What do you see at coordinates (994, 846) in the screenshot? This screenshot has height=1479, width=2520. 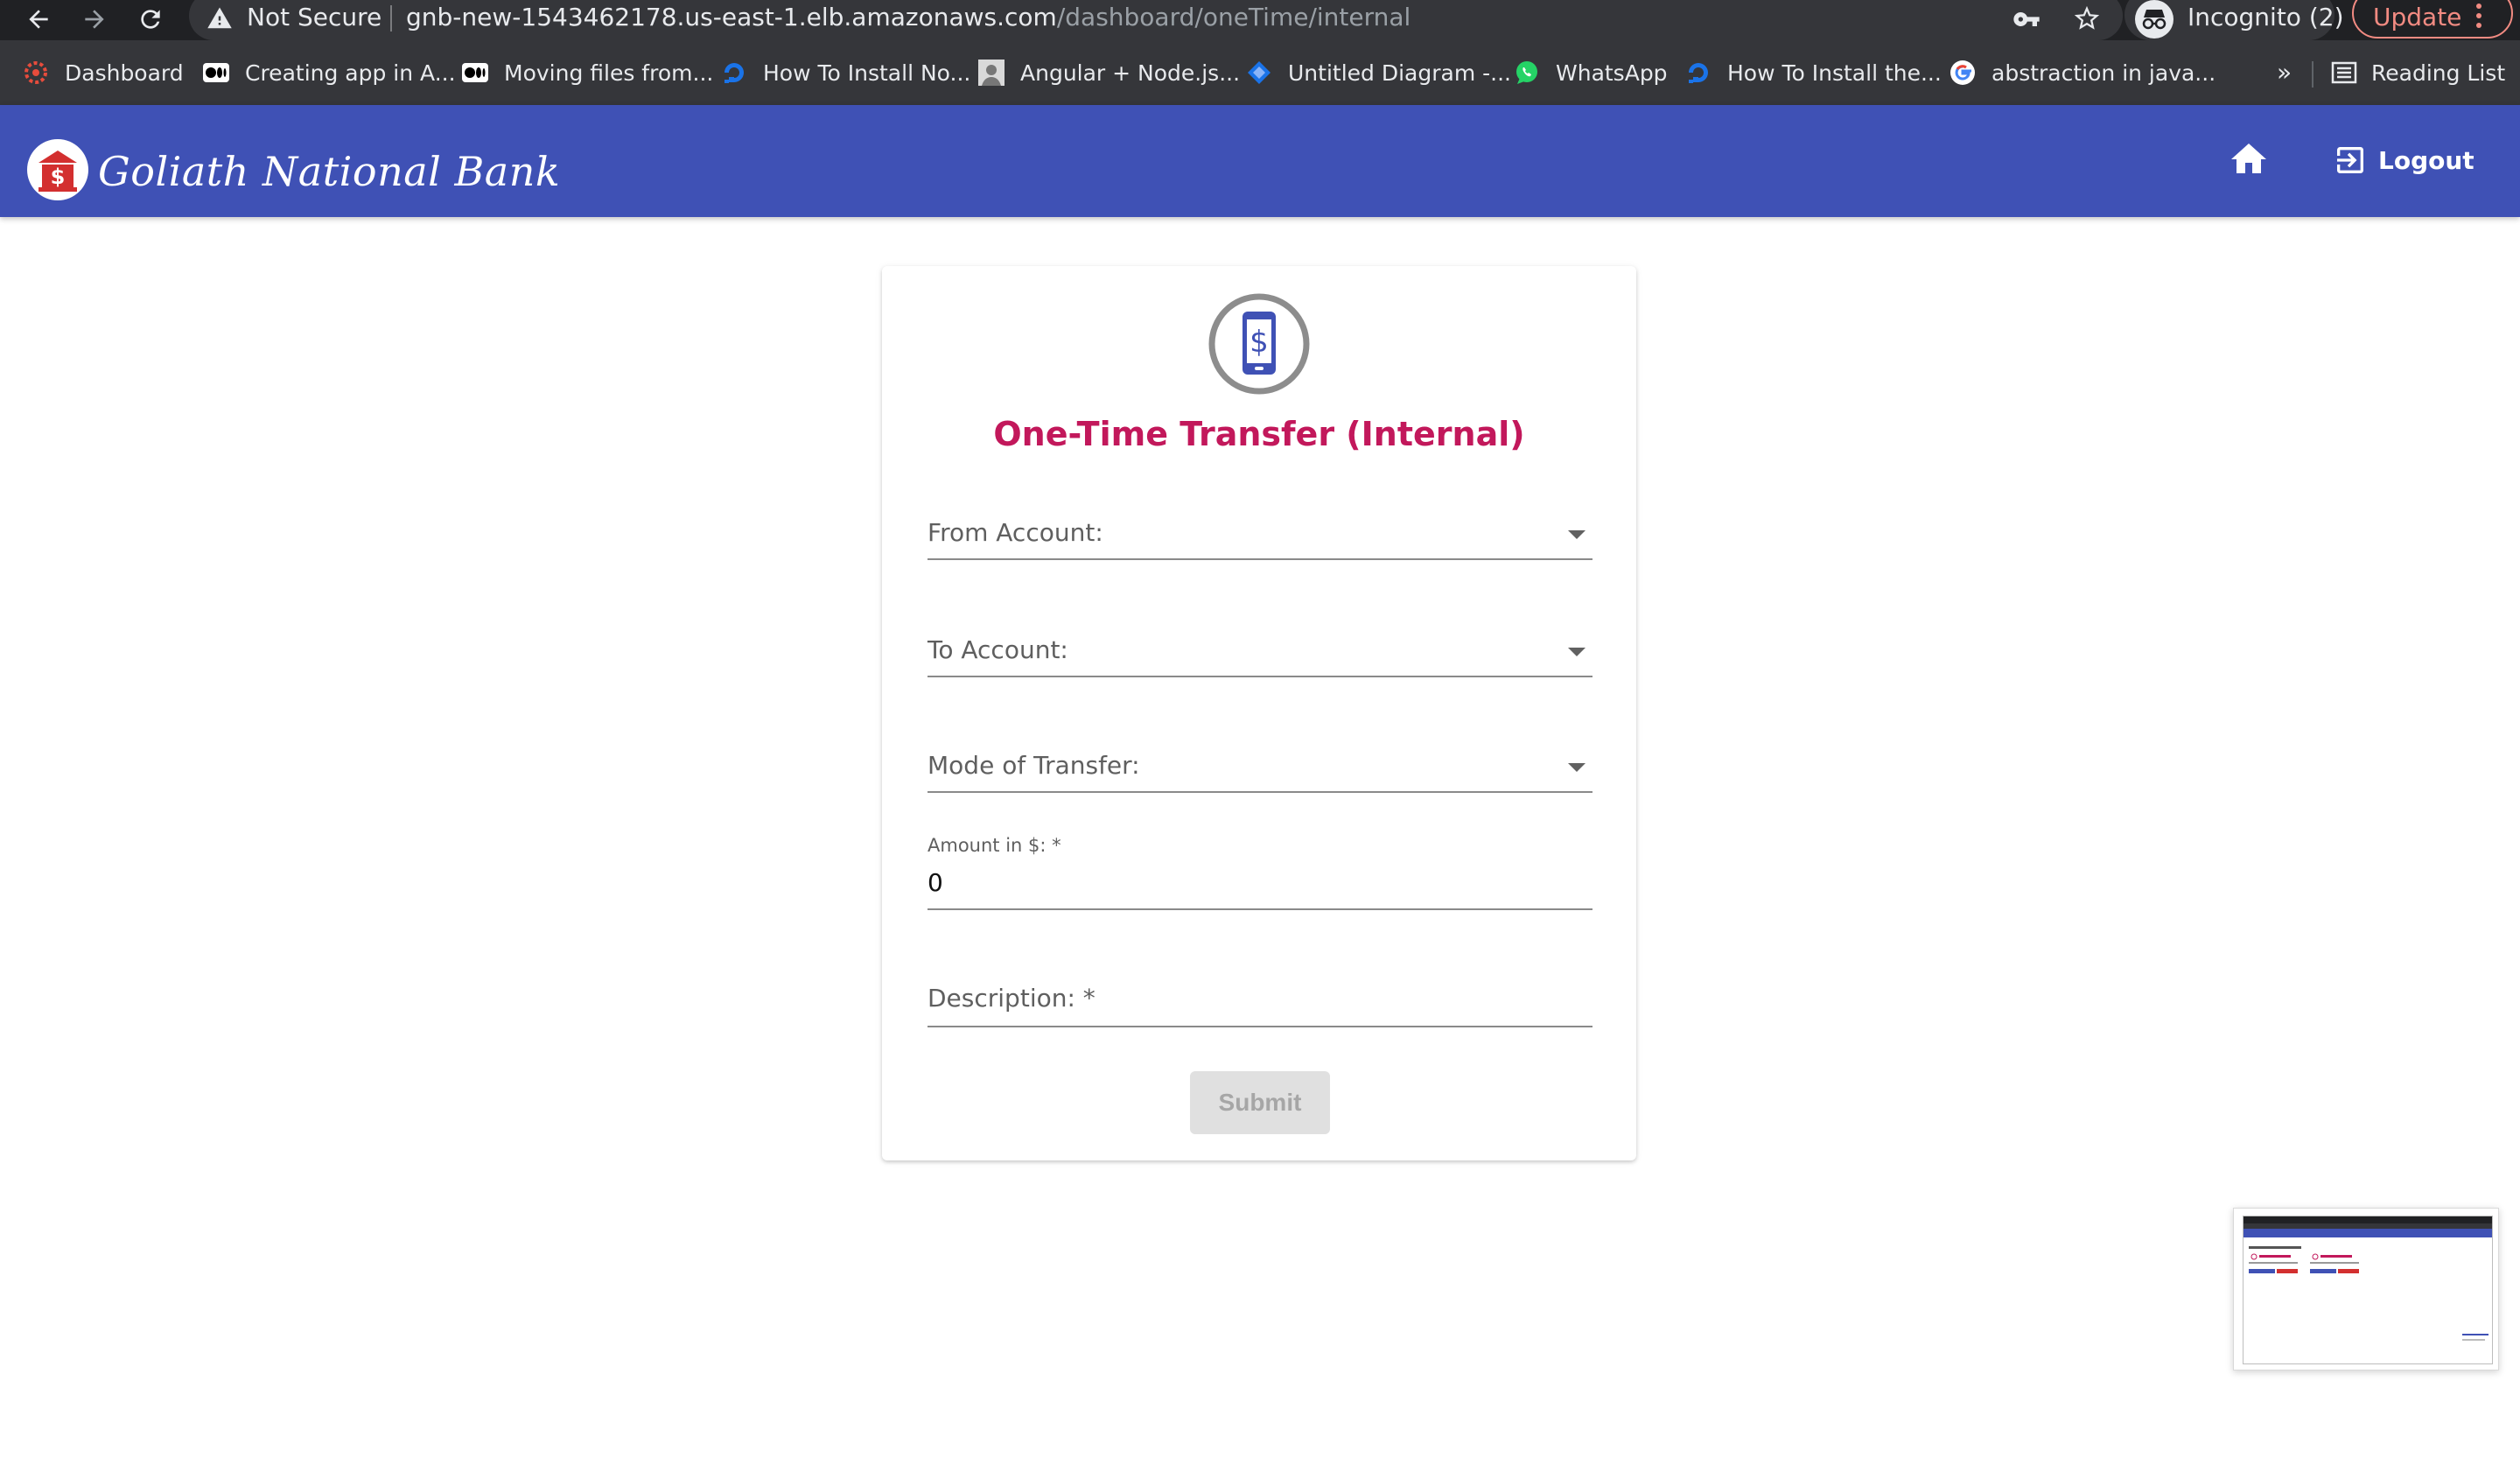 I see `amount-label: Amount in $: *` at bounding box center [994, 846].